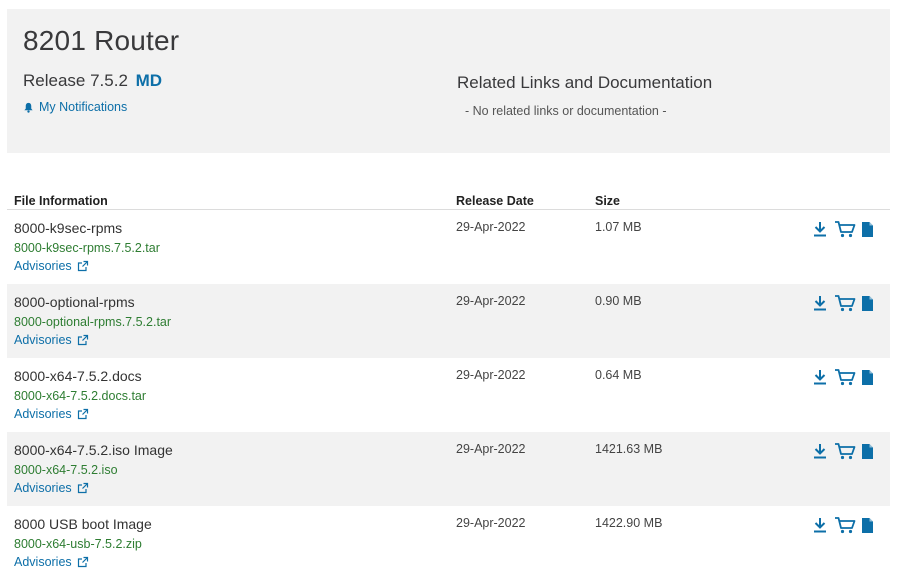 The height and width of the screenshot is (588, 920). What do you see at coordinates (93, 450) in the screenshot?
I see `file-name: 8000-x64-7.5.2.iso Image` at bounding box center [93, 450].